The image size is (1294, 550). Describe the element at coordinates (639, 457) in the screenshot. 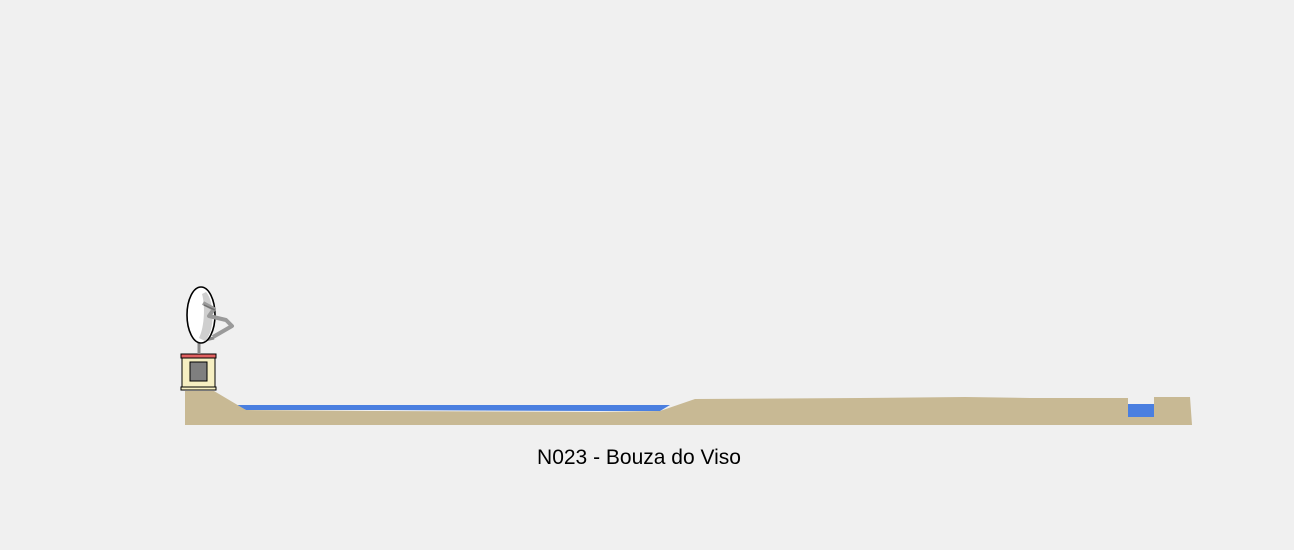

I see `link-name-label: N023 - Bouza do Viso` at that location.